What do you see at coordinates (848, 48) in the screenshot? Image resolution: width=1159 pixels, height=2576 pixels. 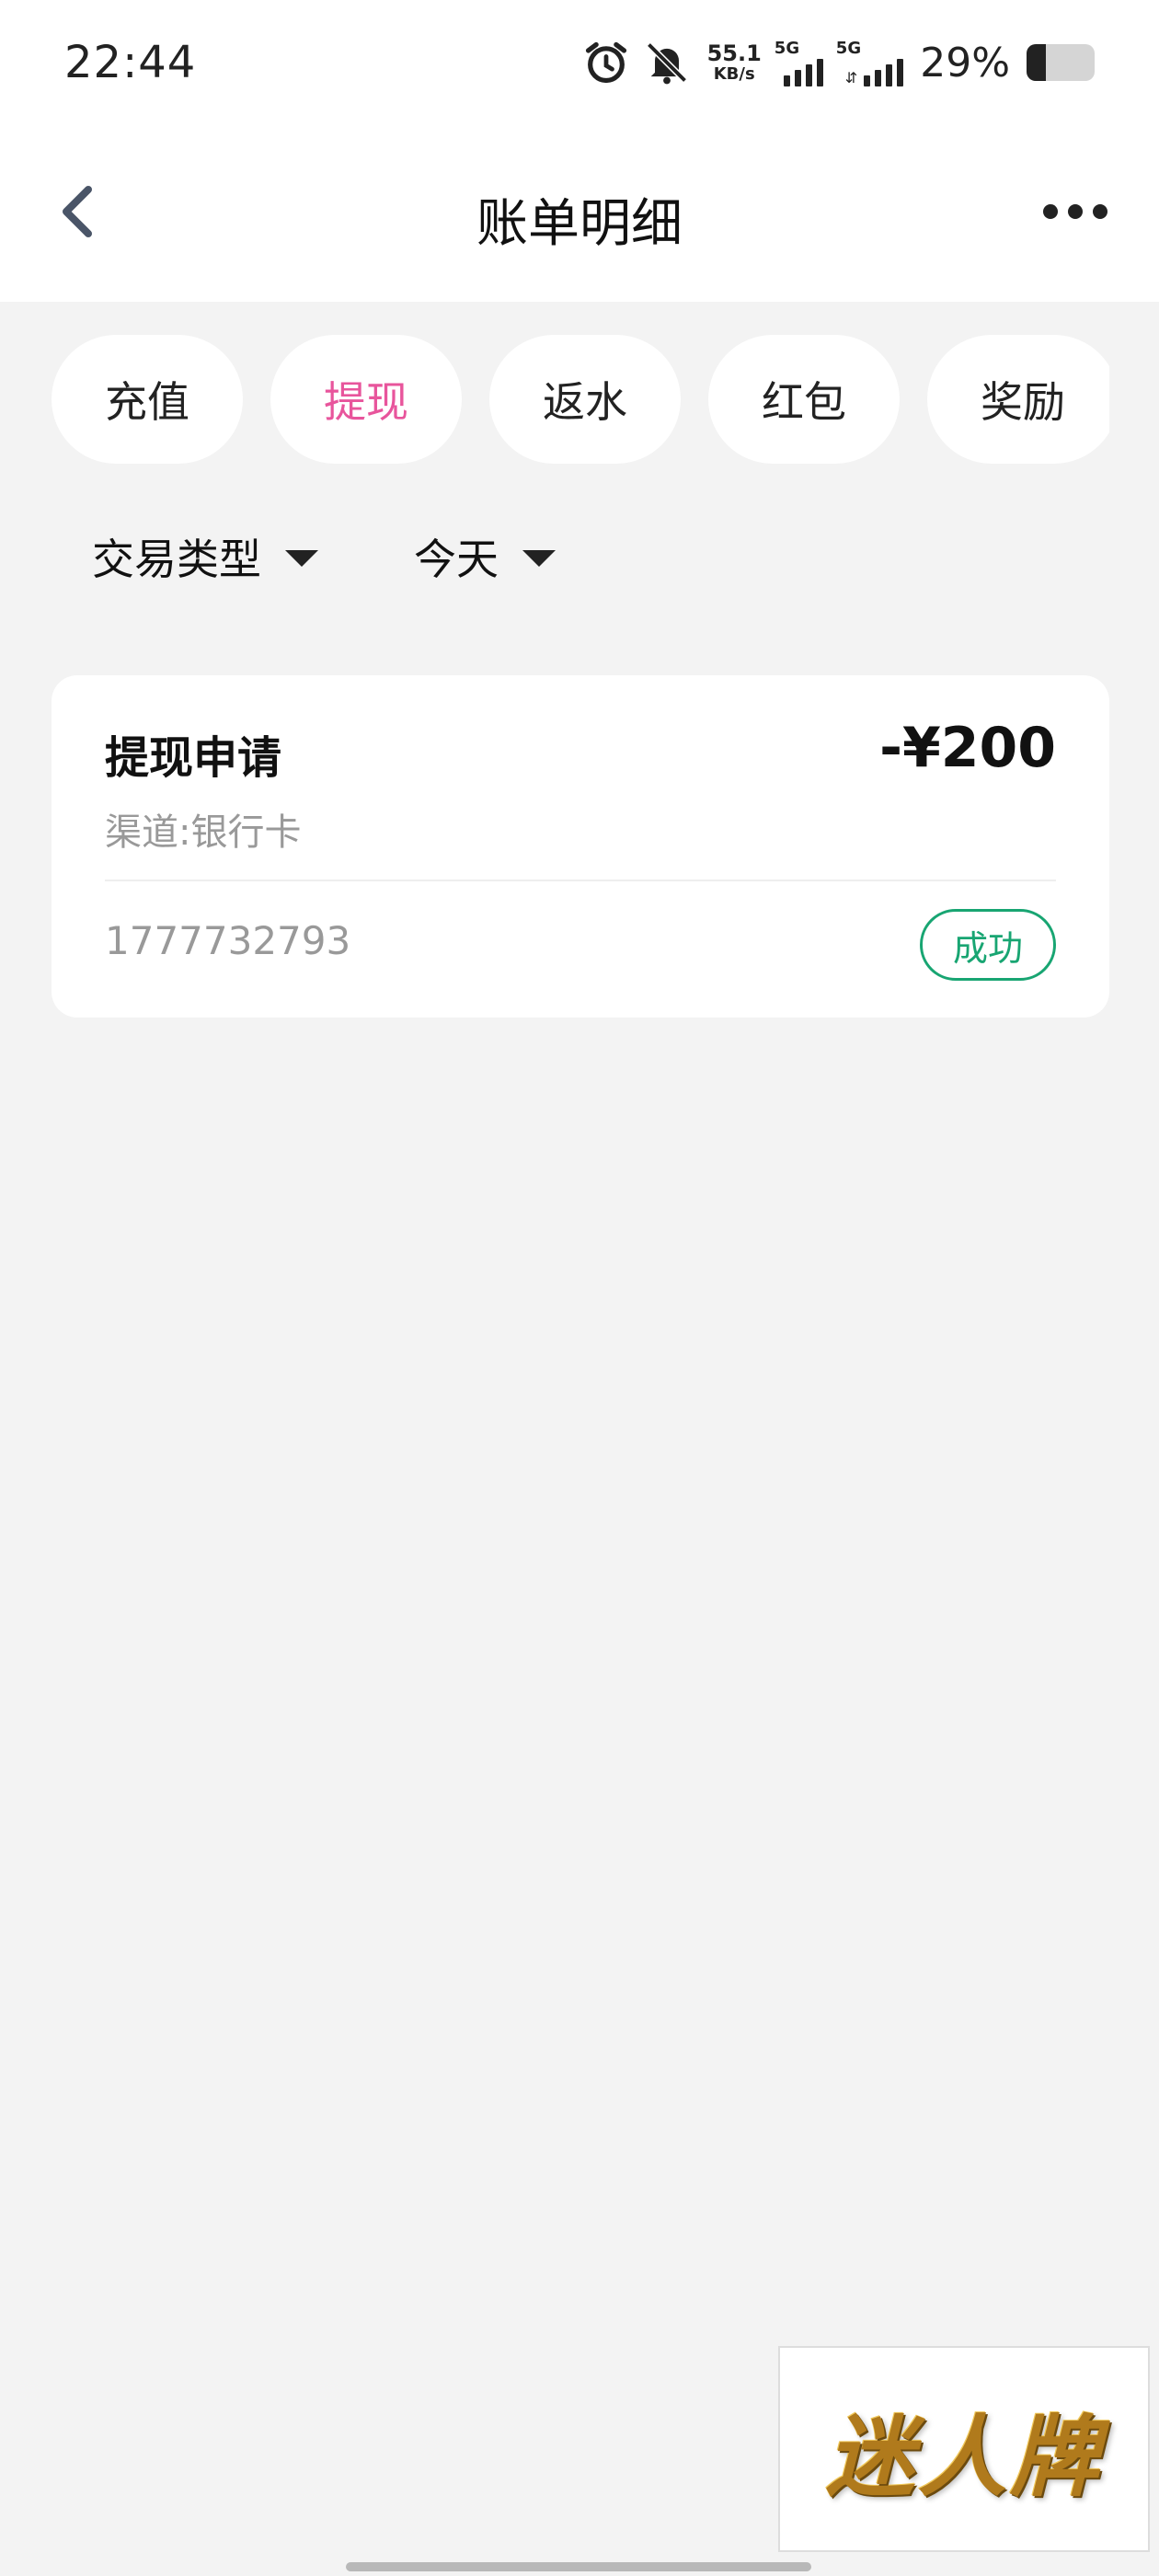 I see `sim2-label: 5G` at bounding box center [848, 48].